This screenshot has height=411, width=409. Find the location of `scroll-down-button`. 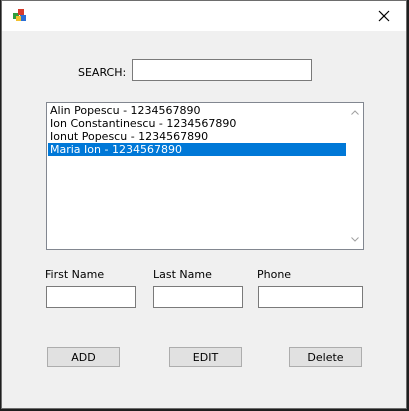

scroll-down-button is located at coordinates (354, 239).